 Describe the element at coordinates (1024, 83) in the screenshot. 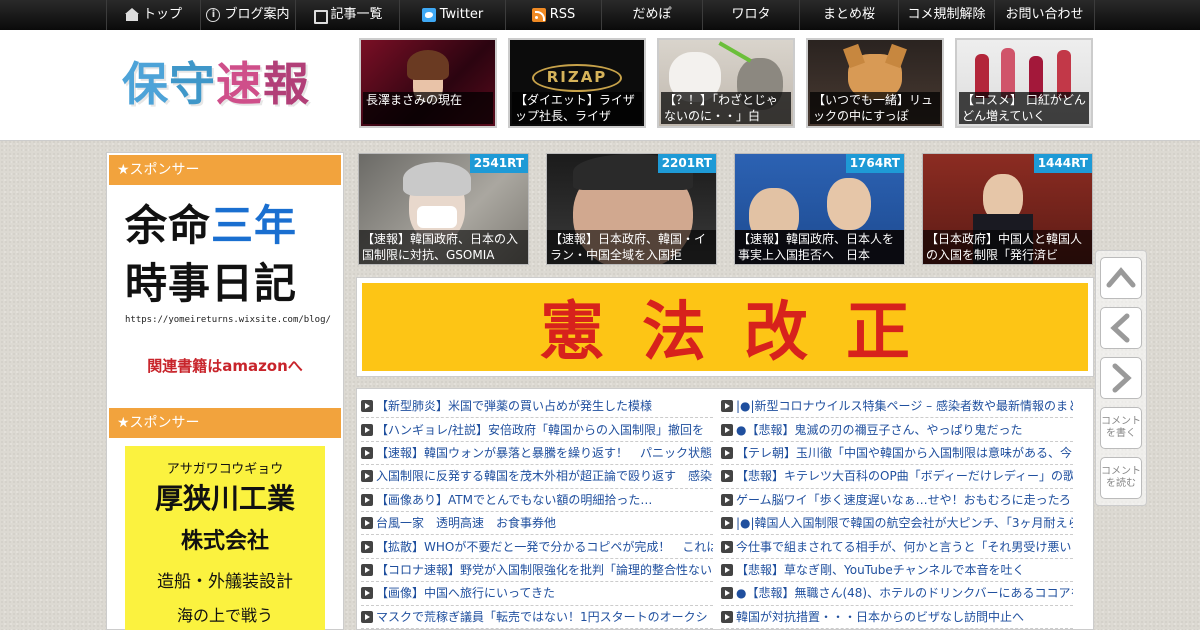

I see `top-thumb: 【コスメ】 口紅がどんどん増えていく` at that location.